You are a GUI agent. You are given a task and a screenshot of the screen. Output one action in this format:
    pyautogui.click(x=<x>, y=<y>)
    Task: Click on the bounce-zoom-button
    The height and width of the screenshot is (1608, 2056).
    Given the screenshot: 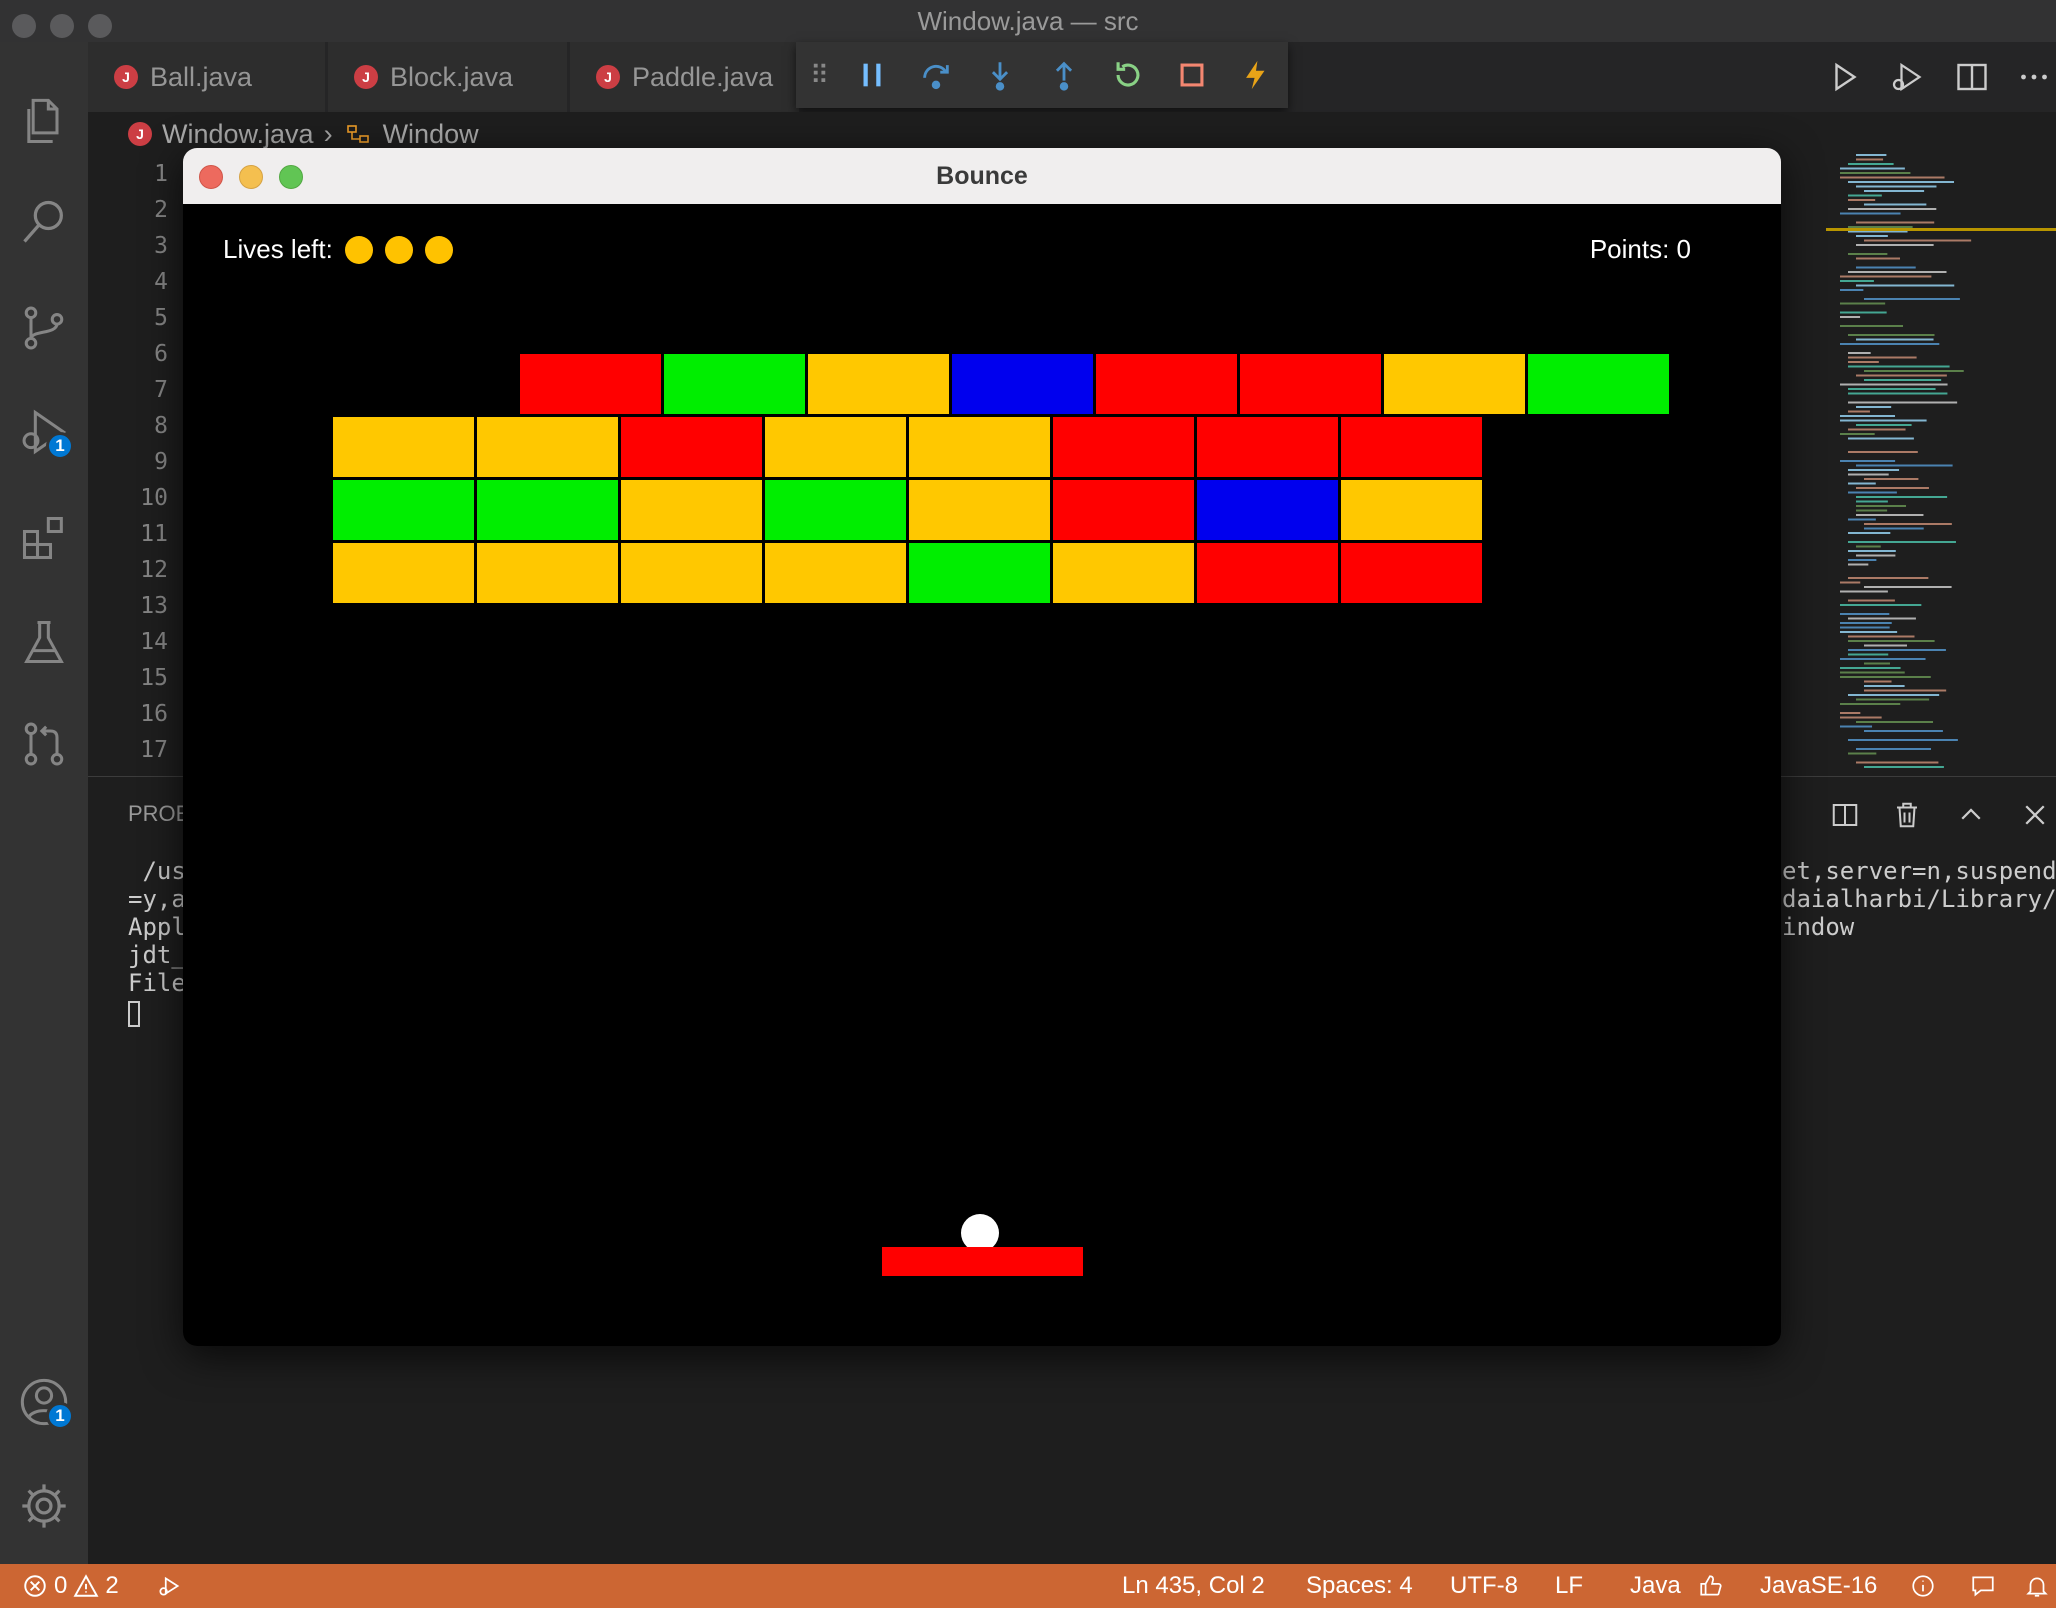 What is the action you would take?
    pyautogui.click(x=291, y=177)
    